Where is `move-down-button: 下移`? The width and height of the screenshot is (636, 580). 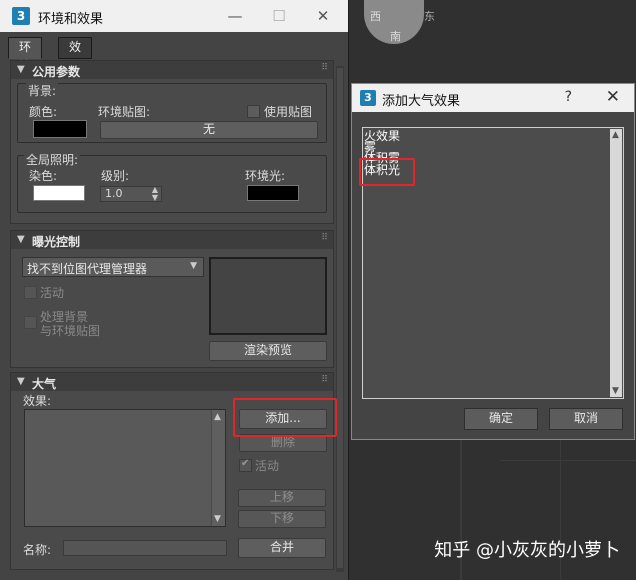 move-down-button: 下移 is located at coordinates (282, 519).